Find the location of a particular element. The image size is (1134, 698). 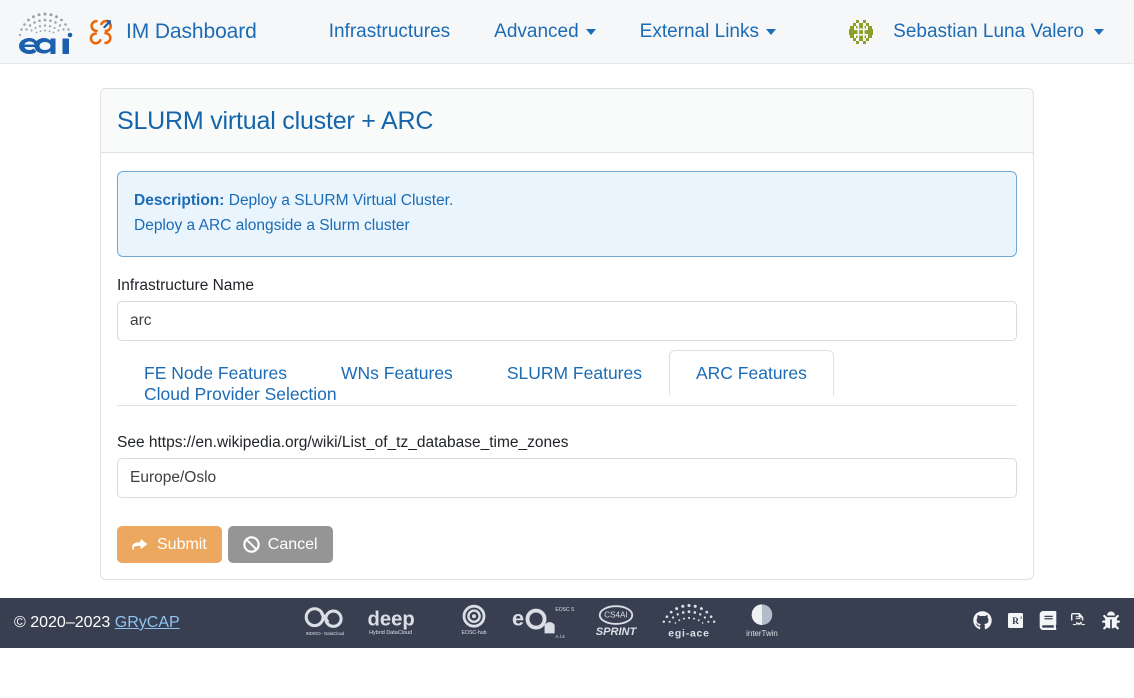

nav-item-advanced: Advanced is located at coordinates (545, 32).